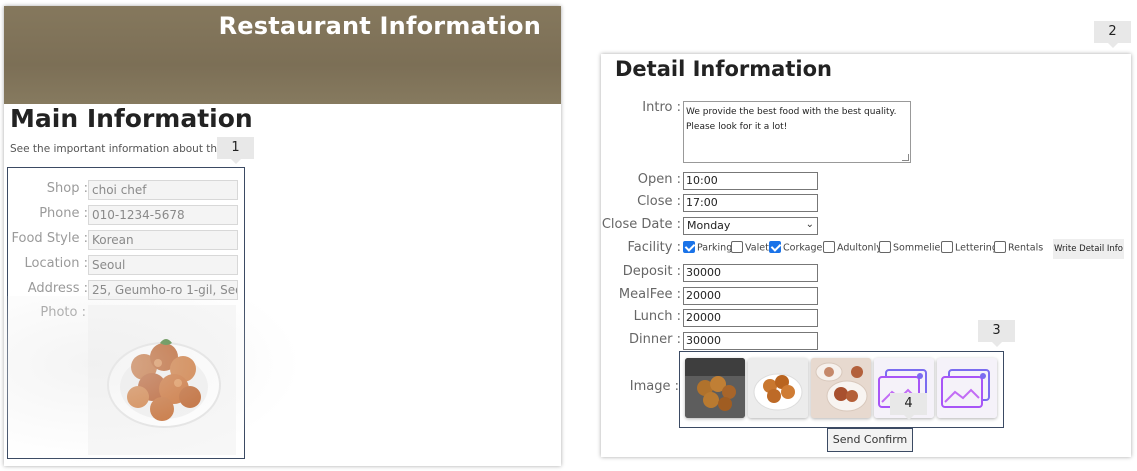  What do you see at coordinates (163, 265) in the screenshot?
I see `location-field: Seoul` at bounding box center [163, 265].